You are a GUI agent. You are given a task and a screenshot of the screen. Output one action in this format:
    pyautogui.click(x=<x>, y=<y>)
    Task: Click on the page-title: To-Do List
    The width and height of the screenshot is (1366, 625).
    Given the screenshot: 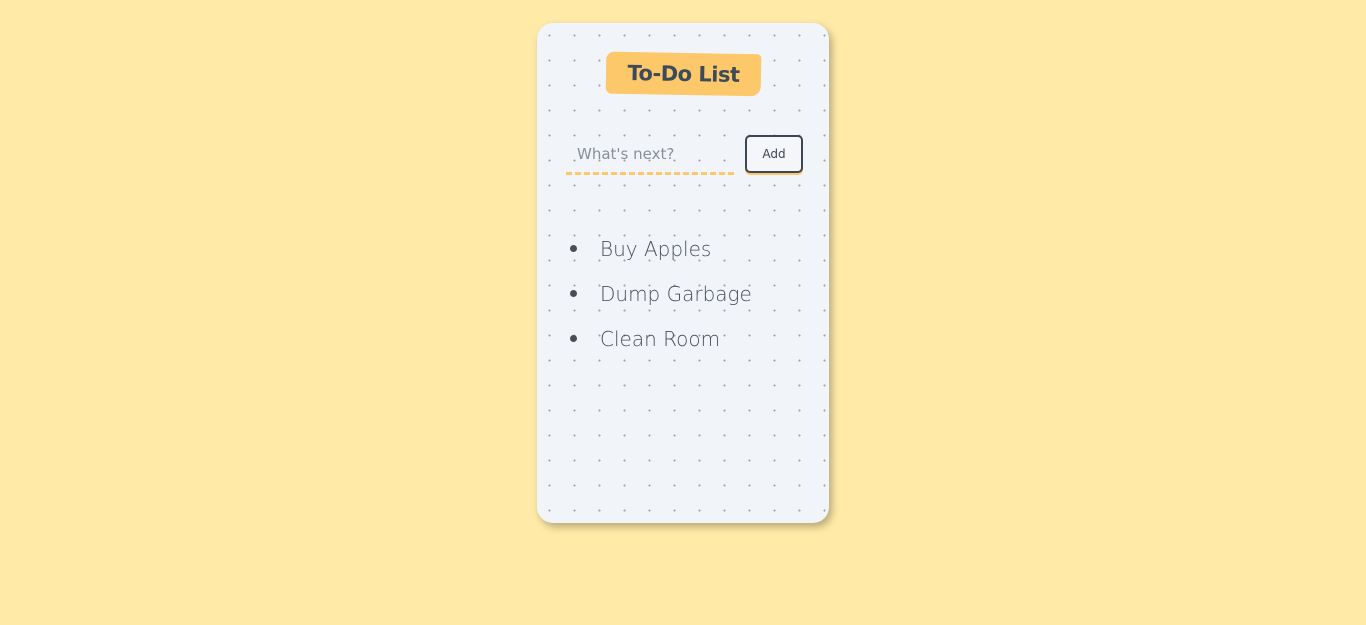 What is the action you would take?
    pyautogui.click(x=683, y=74)
    